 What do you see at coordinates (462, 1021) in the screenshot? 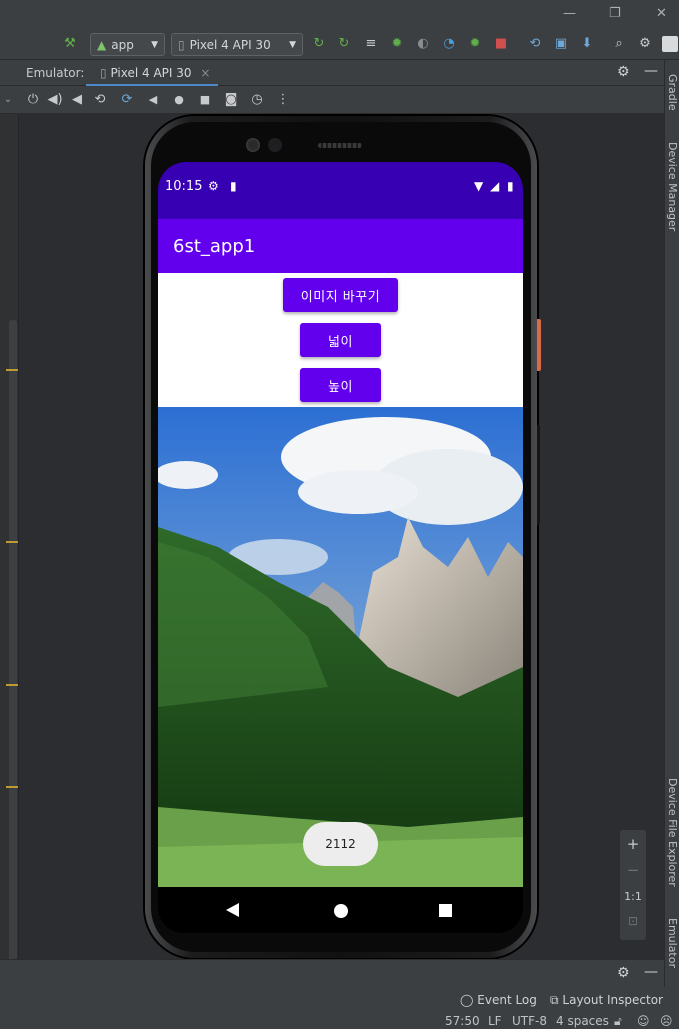
I see `caret-position: 57:50` at bounding box center [462, 1021].